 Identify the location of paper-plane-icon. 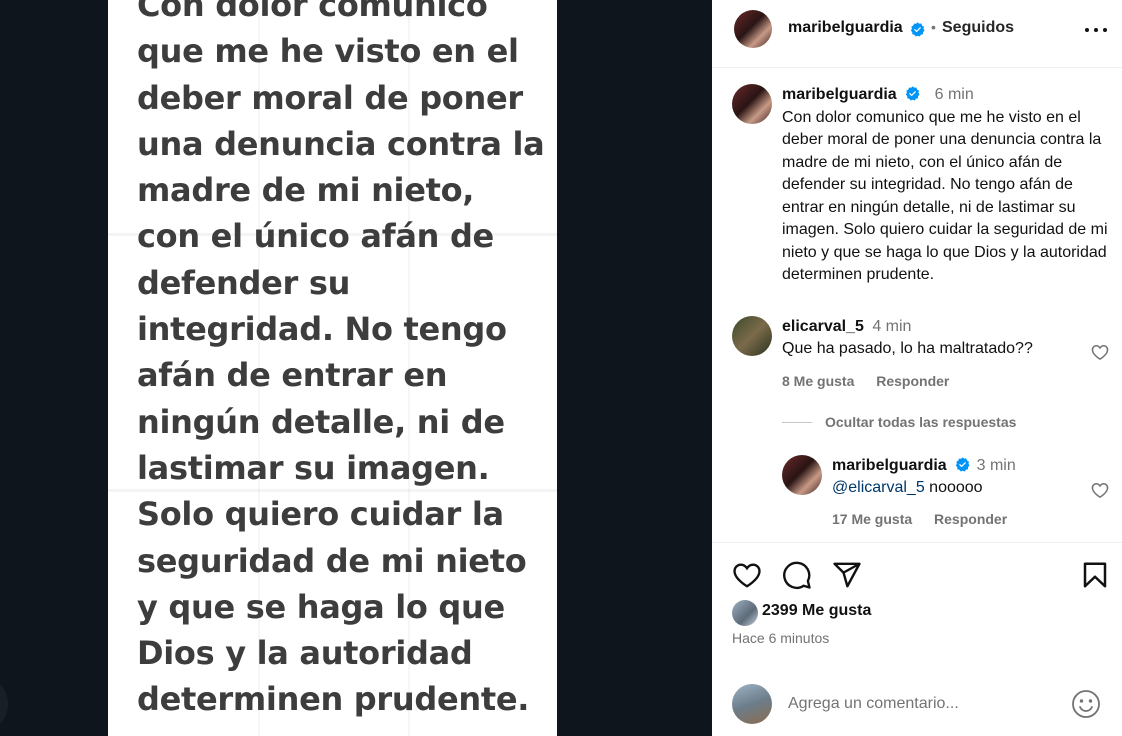
(847, 575).